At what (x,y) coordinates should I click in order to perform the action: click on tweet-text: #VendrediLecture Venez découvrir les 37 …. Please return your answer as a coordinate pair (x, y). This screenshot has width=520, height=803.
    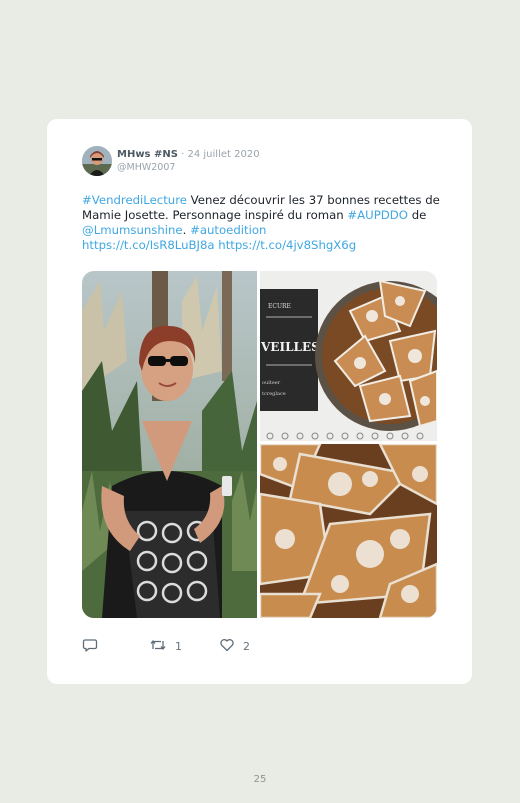
    Looking at the image, I should click on (264, 223).